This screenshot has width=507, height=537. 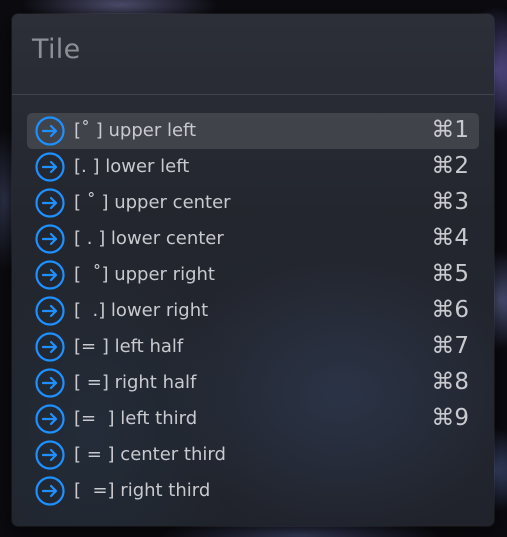 What do you see at coordinates (253, 275) in the screenshot?
I see `result-row-upper-right: [ ˚] upper right ⌘5` at bounding box center [253, 275].